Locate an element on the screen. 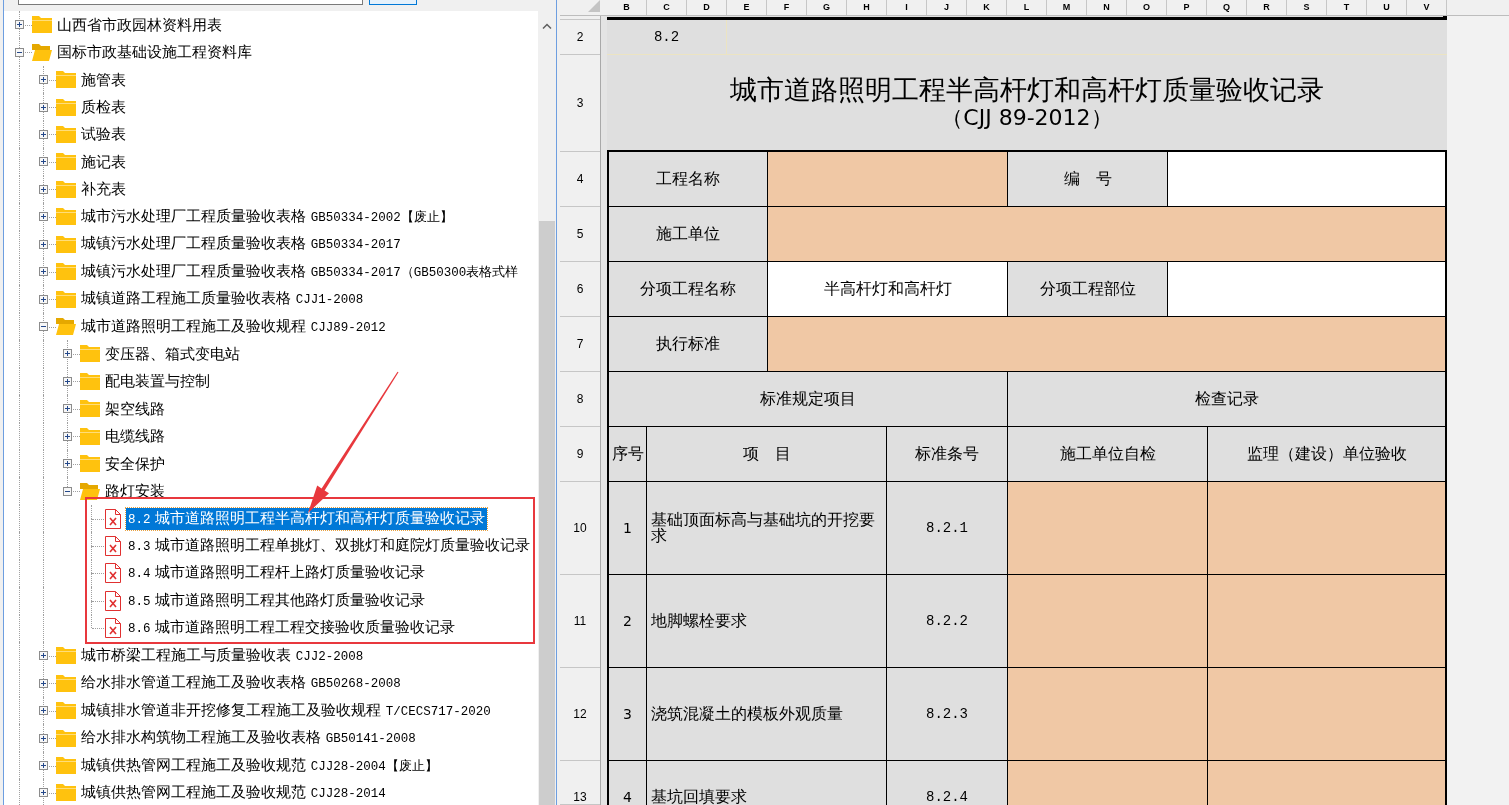 Image resolution: width=1509 pixels, height=805 pixels. tree-item: 城镇供热管网工程施工及验收规范 CJJ28-2004【废止】 is located at coordinates (259, 765).